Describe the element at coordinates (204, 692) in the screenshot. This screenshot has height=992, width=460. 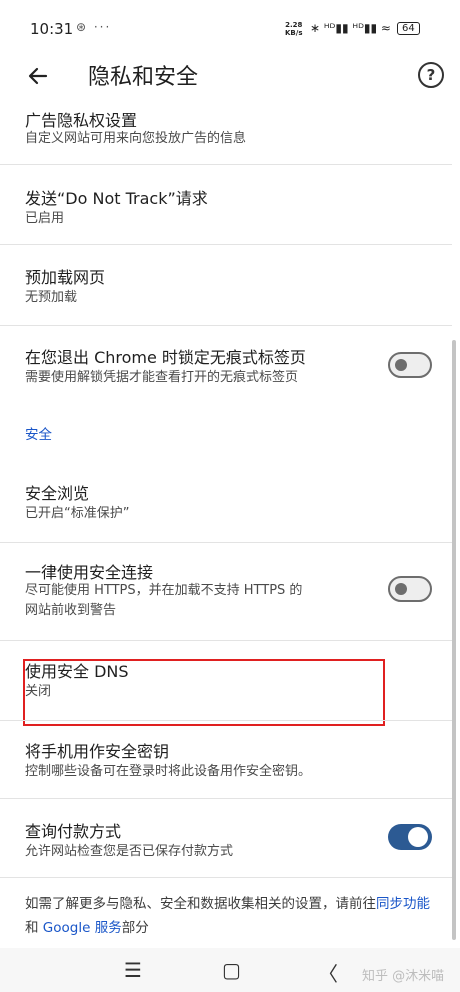
I see `highlight-box` at that location.